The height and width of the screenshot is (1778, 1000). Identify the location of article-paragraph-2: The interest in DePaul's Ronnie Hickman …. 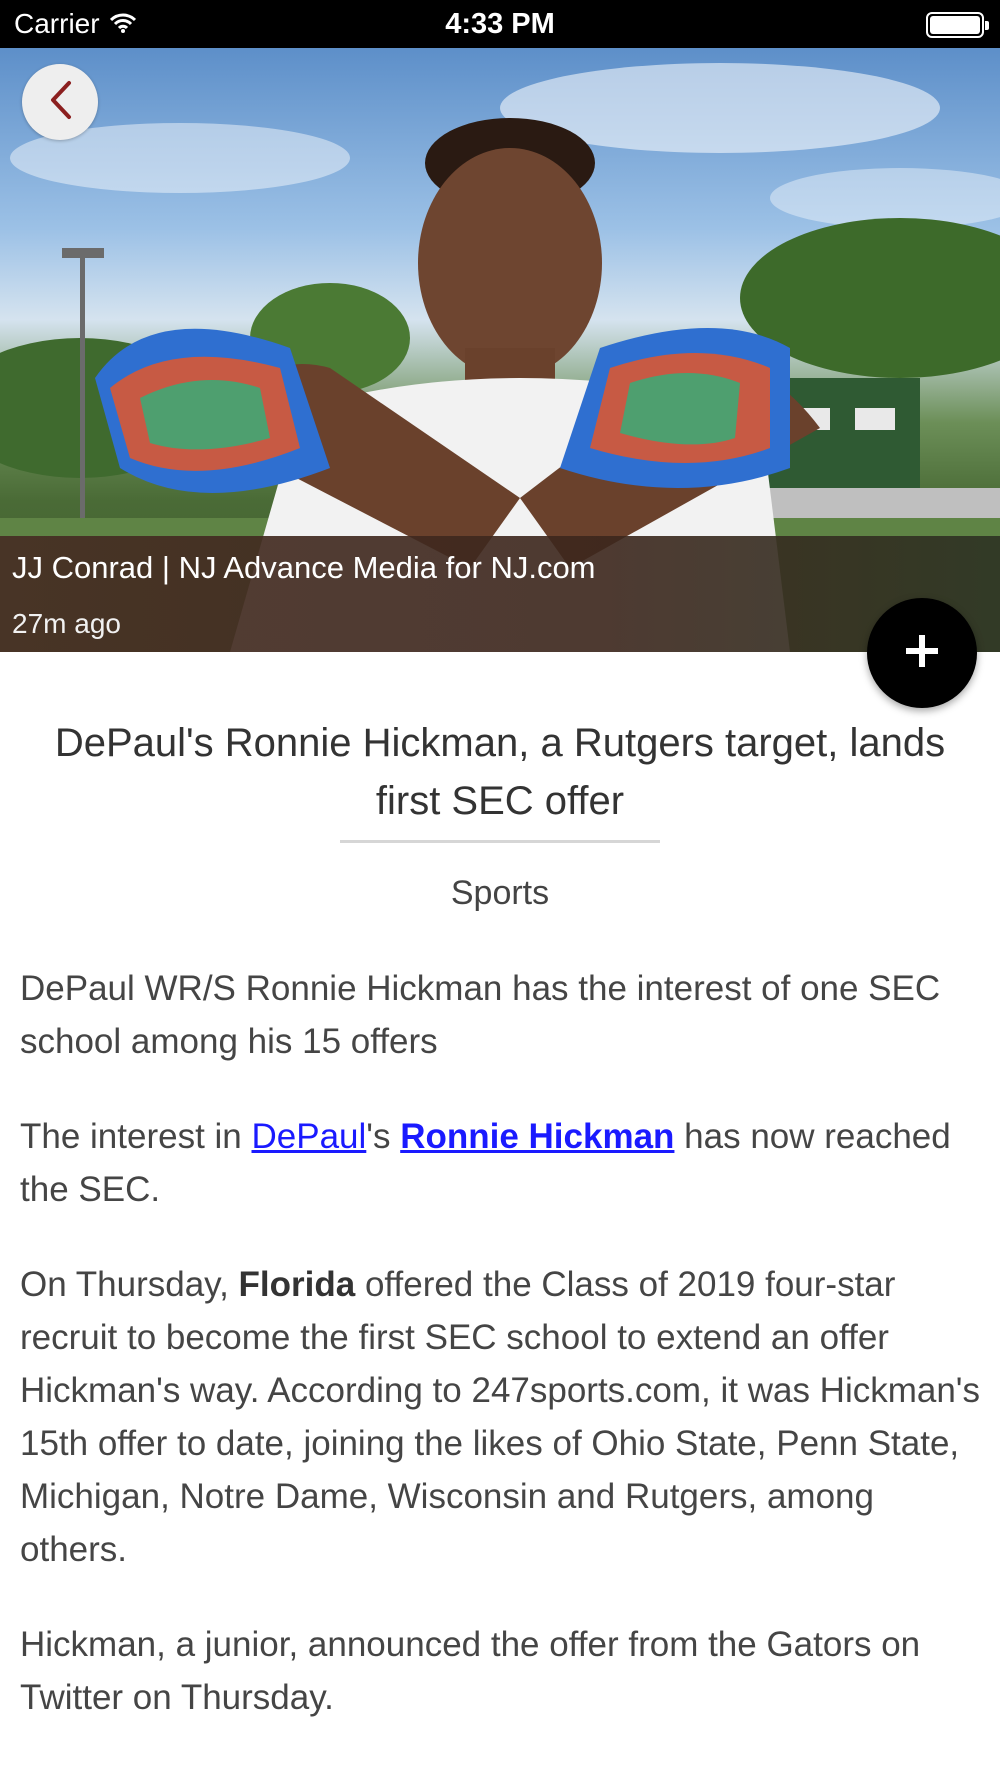
(500, 1163).